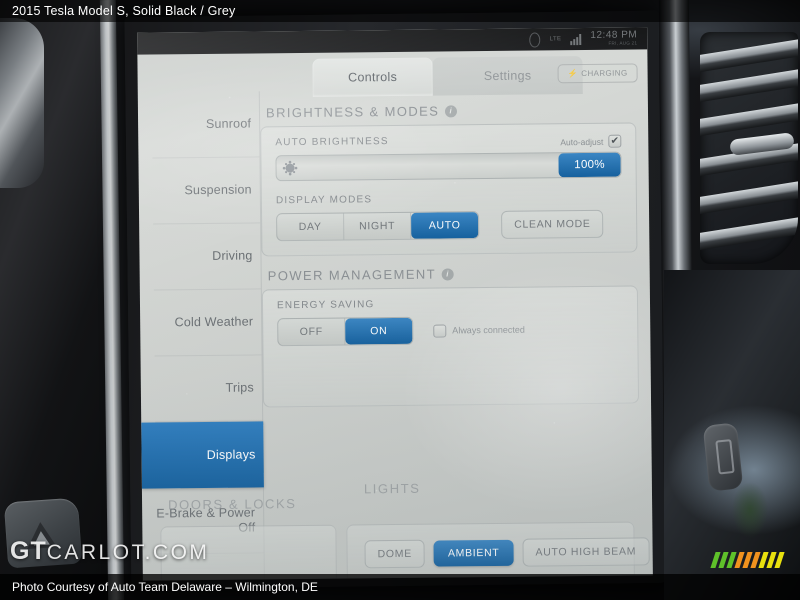  What do you see at coordinates (22, 103) in the screenshot?
I see `door-trim-left` at bounding box center [22, 103].